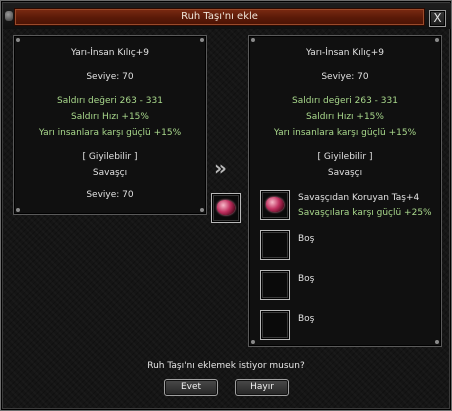  I want to click on confirm-question: Ruh Taşı'nı eklemek istiyor musun?, so click(226, 366).